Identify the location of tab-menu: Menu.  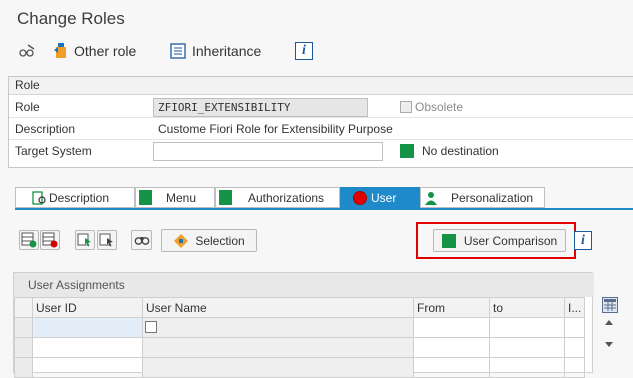
(175, 197).